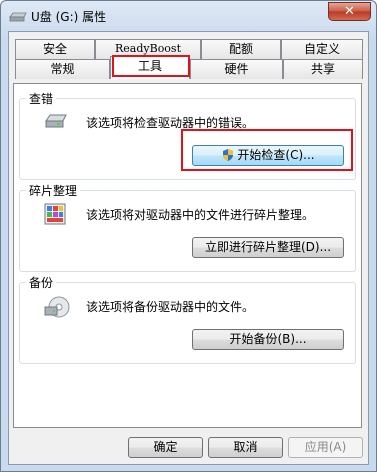 The width and height of the screenshot is (377, 472). What do you see at coordinates (62, 69) in the screenshot?
I see `tab-general: 常规` at bounding box center [62, 69].